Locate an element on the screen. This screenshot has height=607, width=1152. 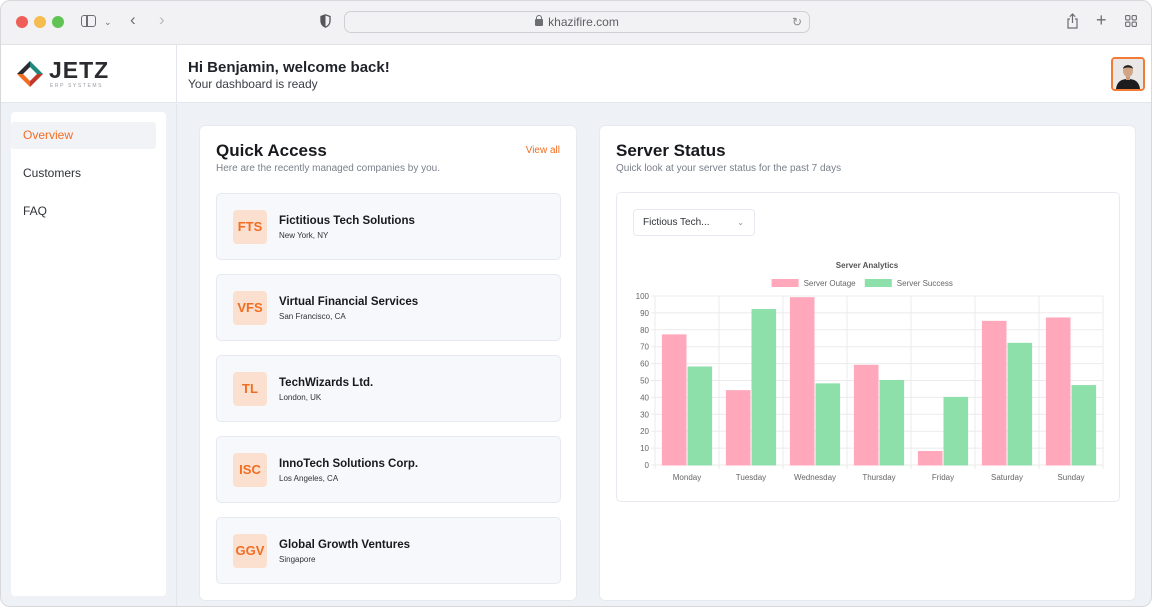
brand-logo: JETZ ERP SYSTEMS is located at coordinates (89, 74).